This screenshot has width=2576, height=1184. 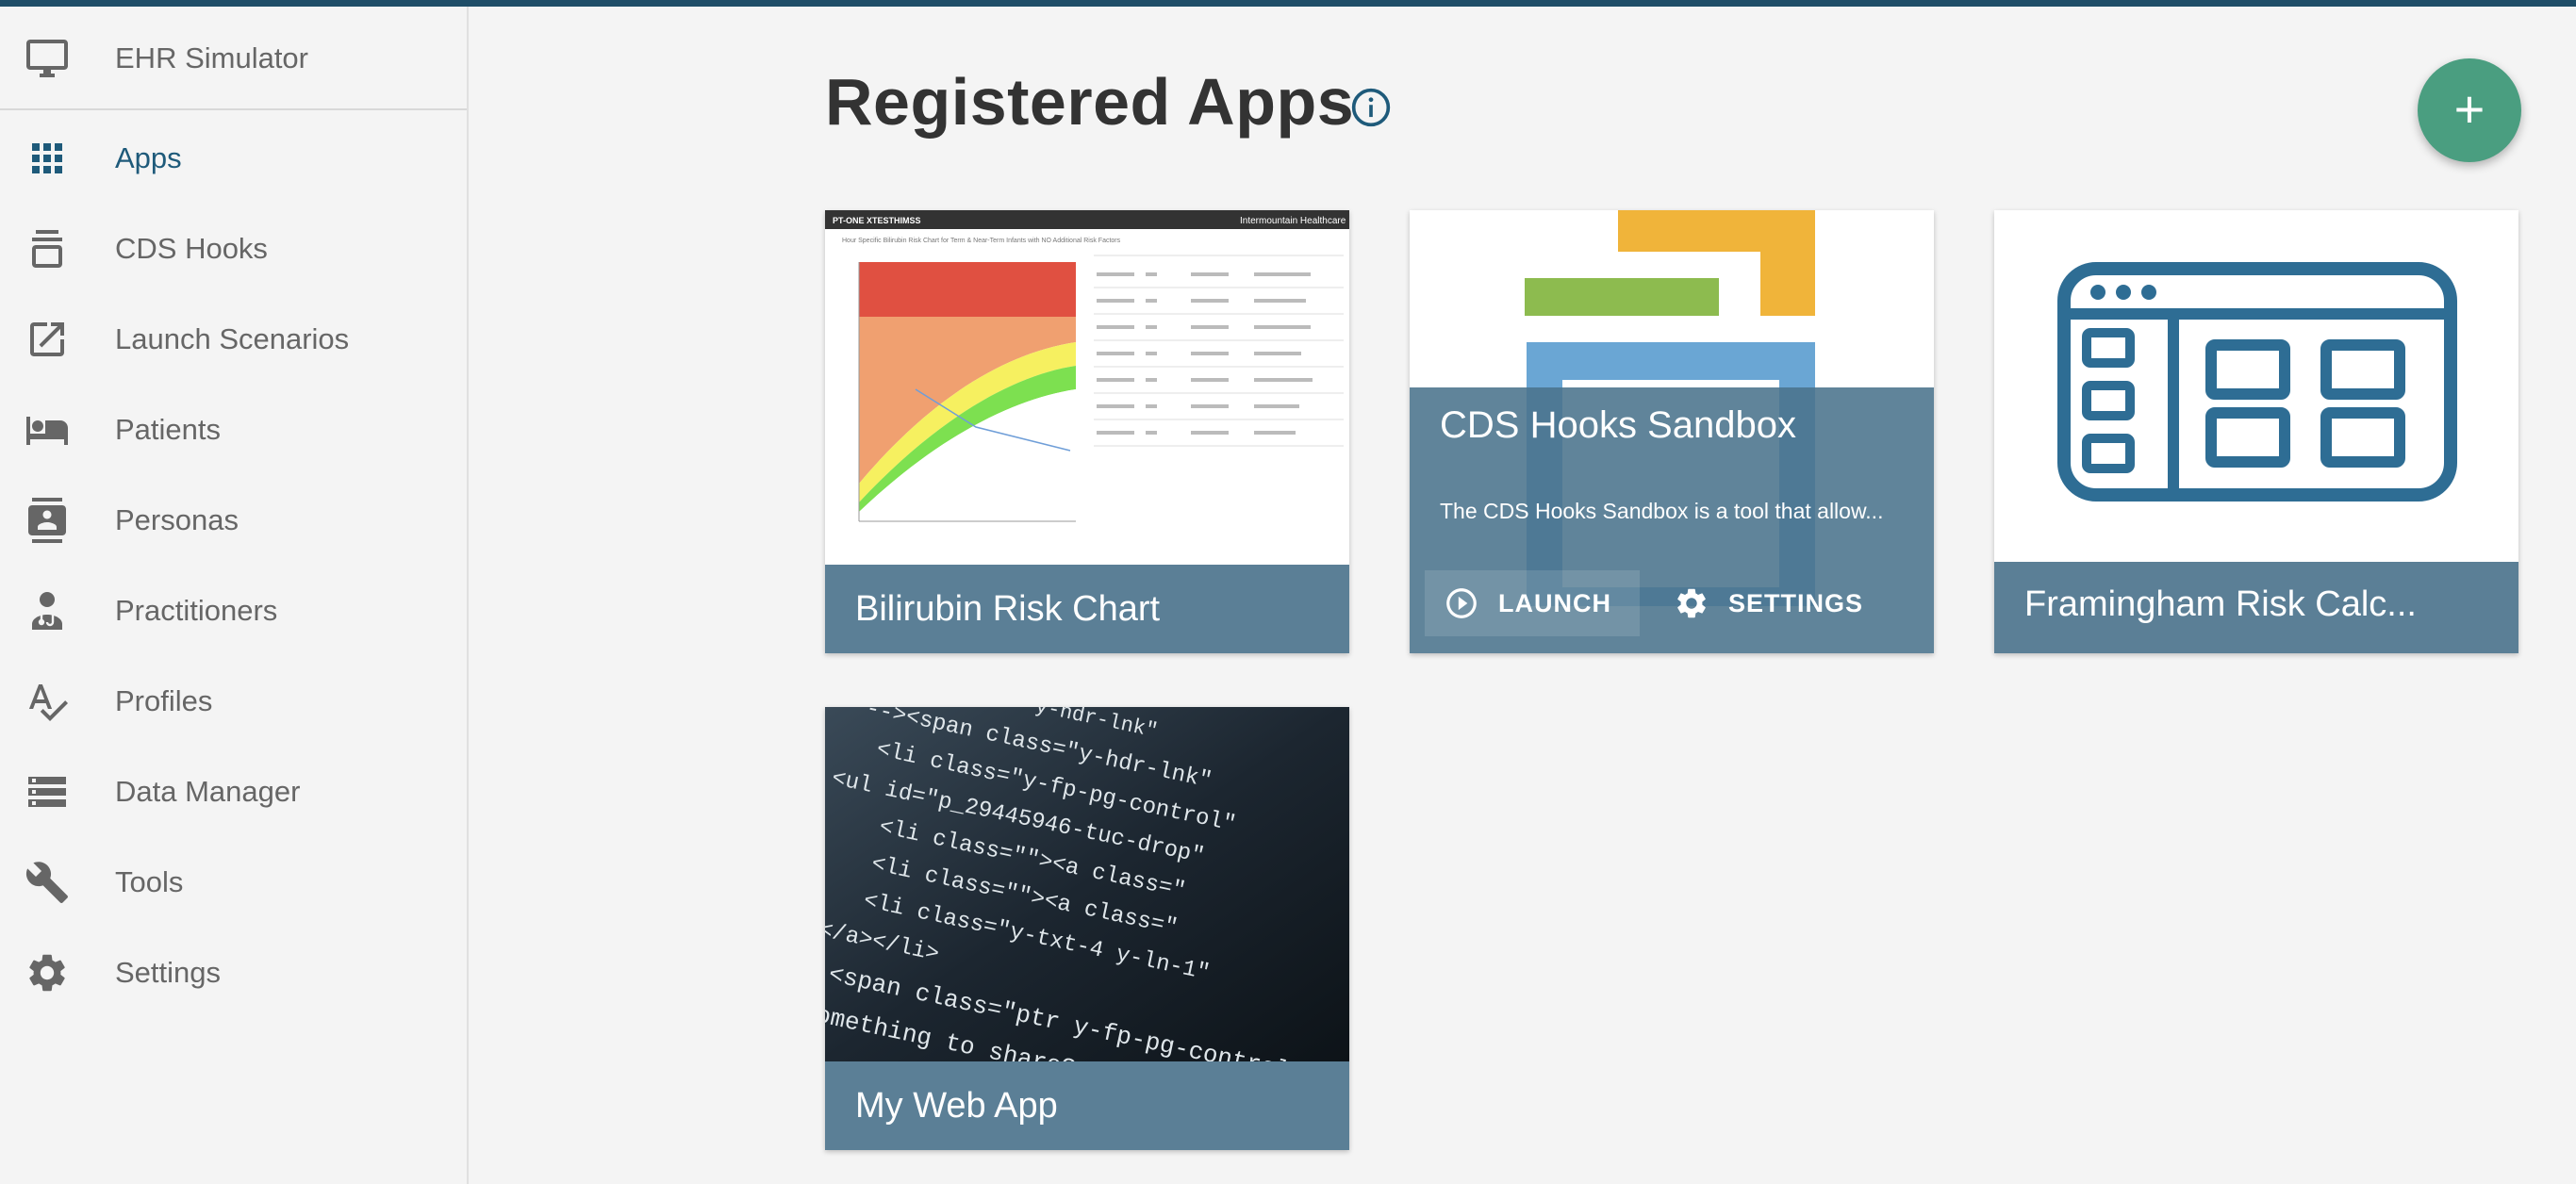 I want to click on card-title-bar: My Web App, so click(x=1087, y=1105).